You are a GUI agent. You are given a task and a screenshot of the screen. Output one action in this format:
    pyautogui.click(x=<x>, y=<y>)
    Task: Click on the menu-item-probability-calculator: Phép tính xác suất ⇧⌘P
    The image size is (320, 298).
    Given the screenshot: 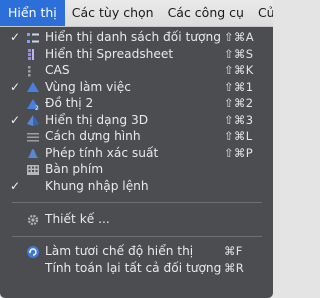 What is the action you would take?
    pyautogui.click(x=136, y=153)
    